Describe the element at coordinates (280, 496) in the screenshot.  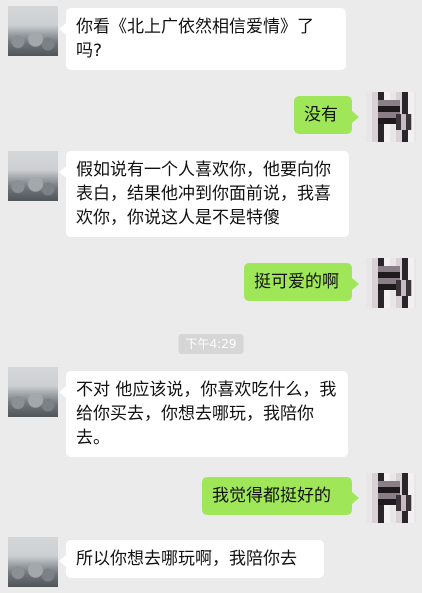
I see `outgoing-message-bubble: 我觉得都挺好的` at that location.